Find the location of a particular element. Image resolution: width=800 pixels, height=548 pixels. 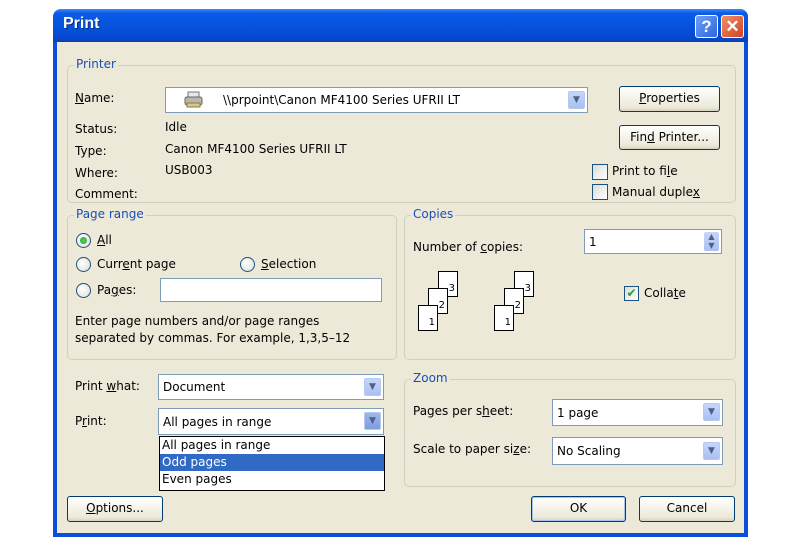

status-label: Status: is located at coordinates (96, 129).